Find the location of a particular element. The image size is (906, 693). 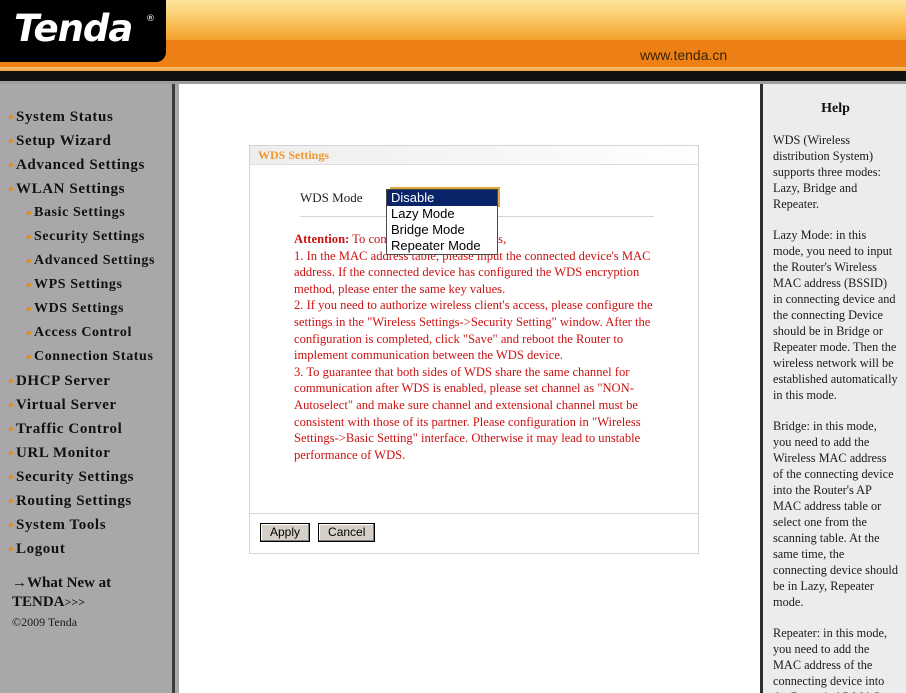

tenda-logo: Tenda ® is located at coordinates (83, 31).